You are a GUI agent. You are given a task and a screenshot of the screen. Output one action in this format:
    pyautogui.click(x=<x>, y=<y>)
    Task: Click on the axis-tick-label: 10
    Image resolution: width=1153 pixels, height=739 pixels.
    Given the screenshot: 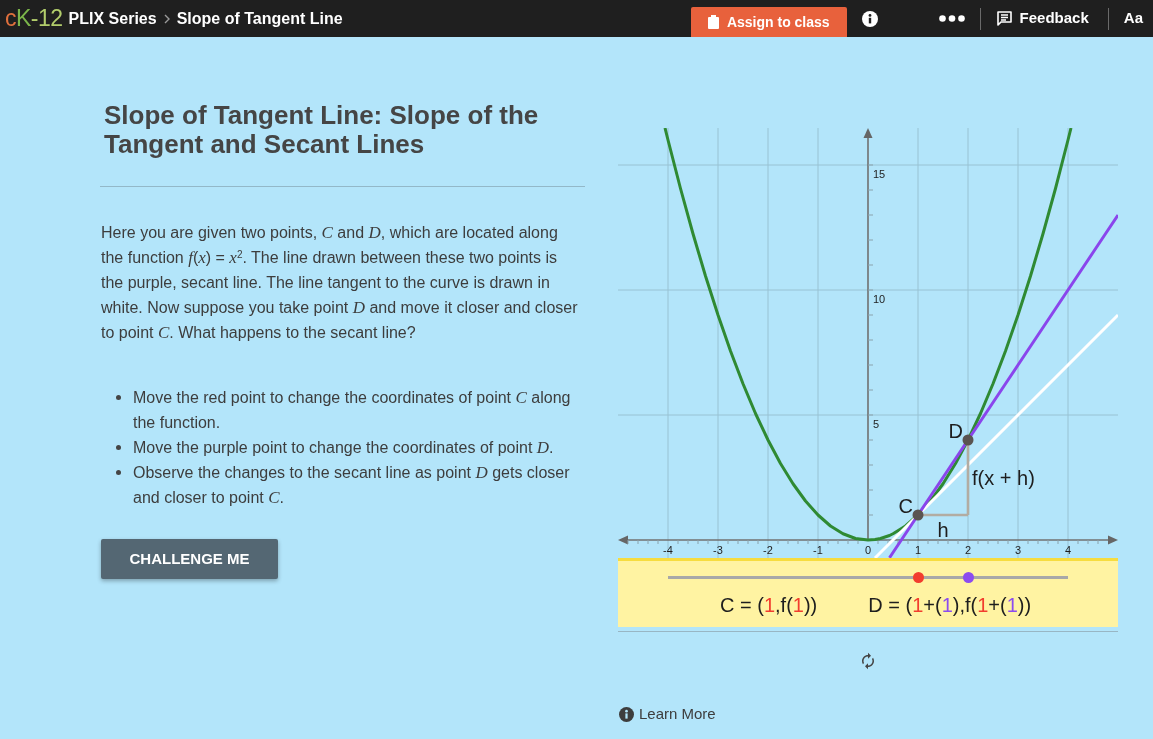 What is the action you would take?
    pyautogui.click(x=879, y=299)
    